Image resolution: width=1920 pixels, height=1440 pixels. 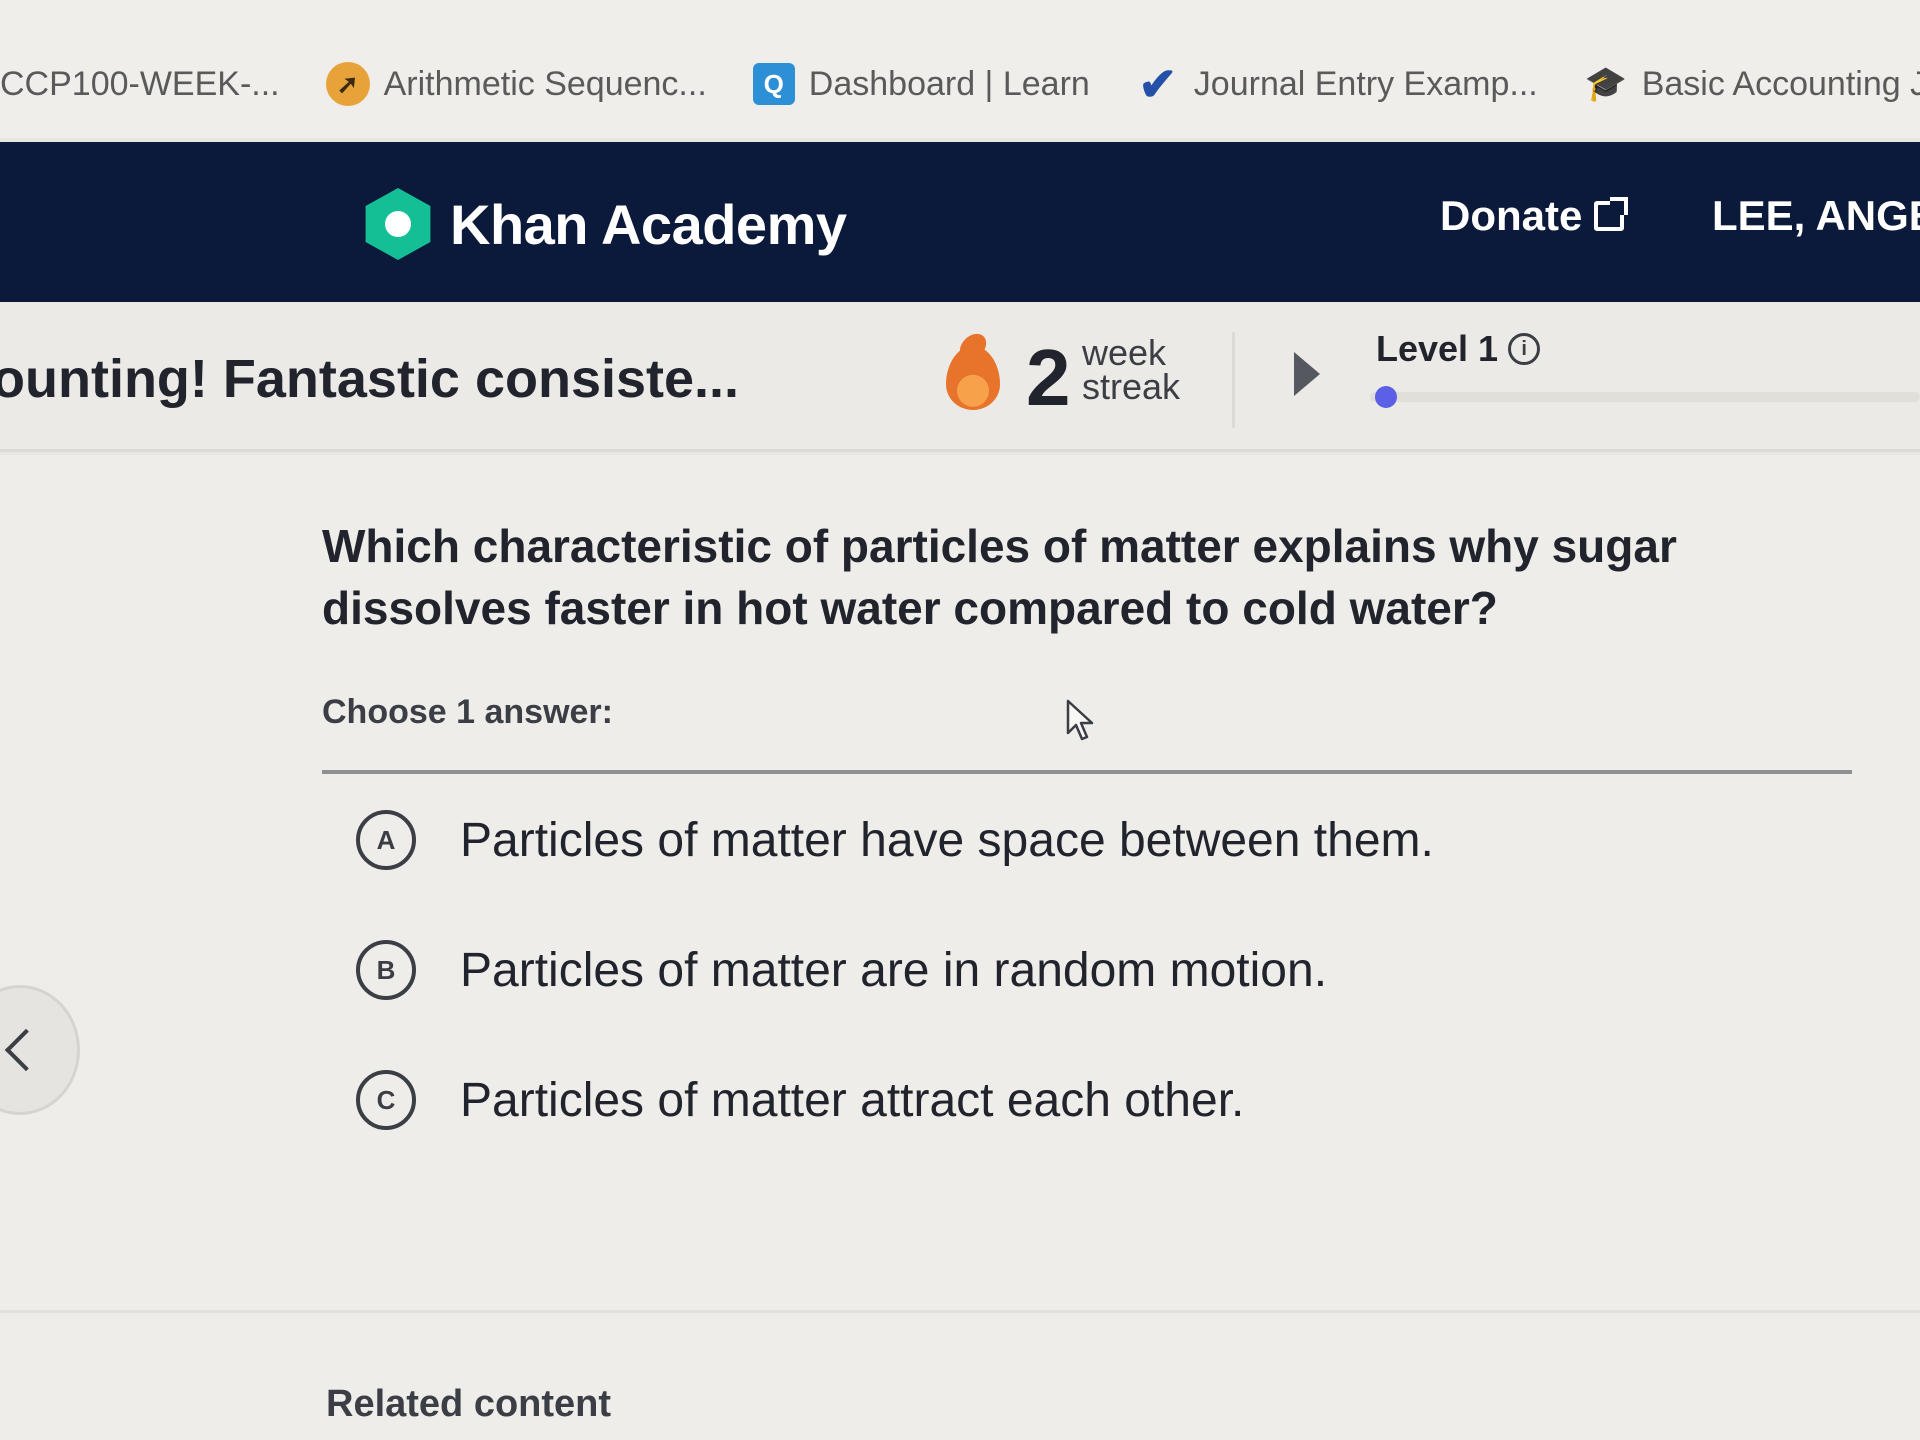 What do you see at coordinates (1511, 215) in the screenshot?
I see `donate-label: Donate` at bounding box center [1511, 215].